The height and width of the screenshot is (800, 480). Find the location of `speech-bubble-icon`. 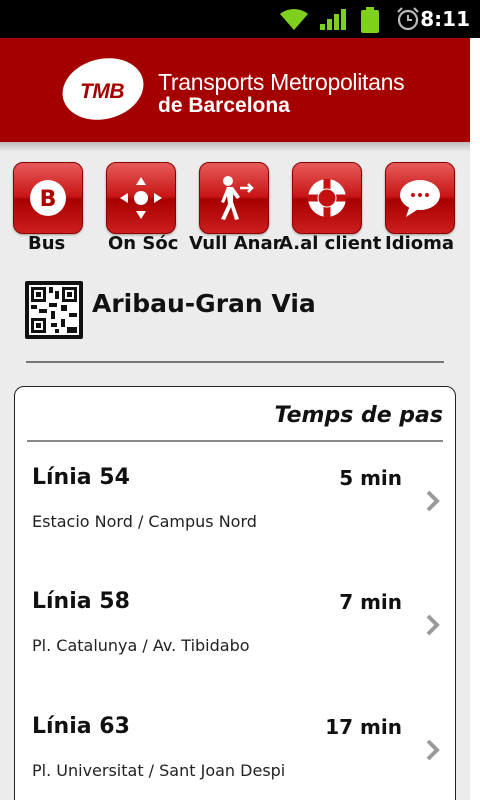

speech-bubble-icon is located at coordinates (420, 198).